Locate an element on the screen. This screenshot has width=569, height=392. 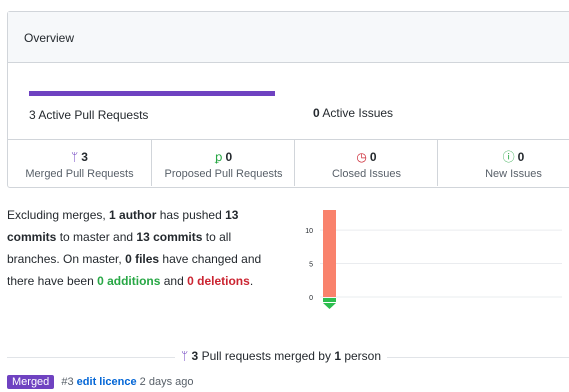
y-tick-label-0: 0 is located at coordinates (311, 298).